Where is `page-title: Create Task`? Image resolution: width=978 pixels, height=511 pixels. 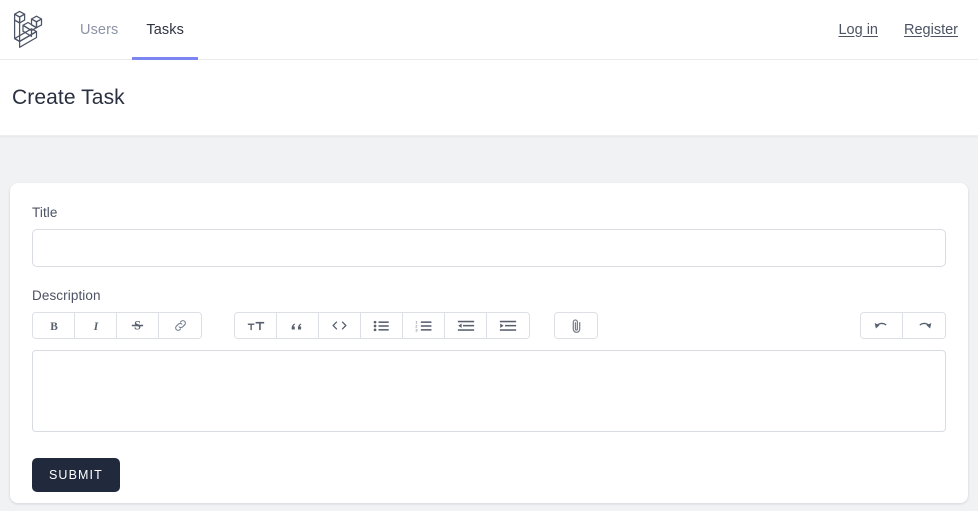
page-title: Create Task is located at coordinates (68, 97).